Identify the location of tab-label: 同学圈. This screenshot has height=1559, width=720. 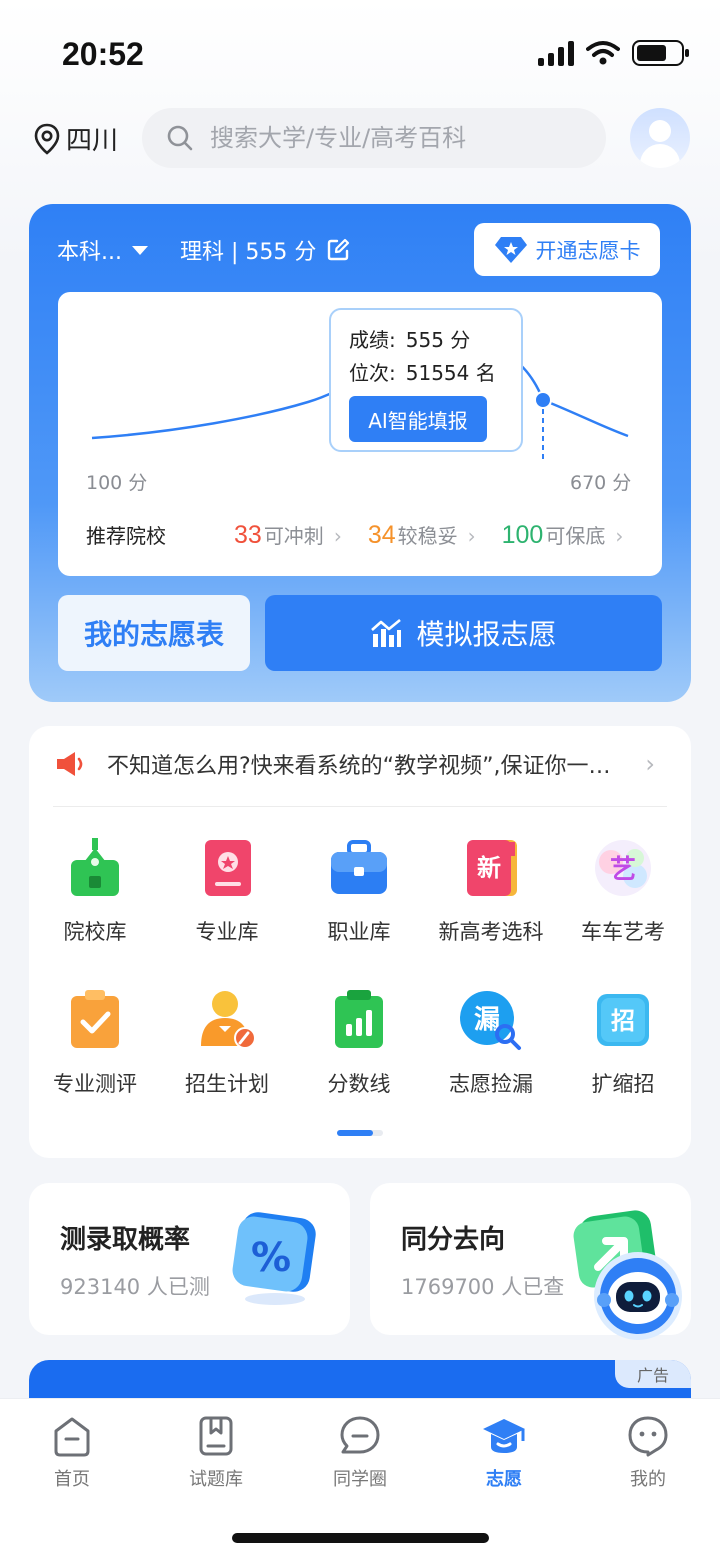
(360, 1479).